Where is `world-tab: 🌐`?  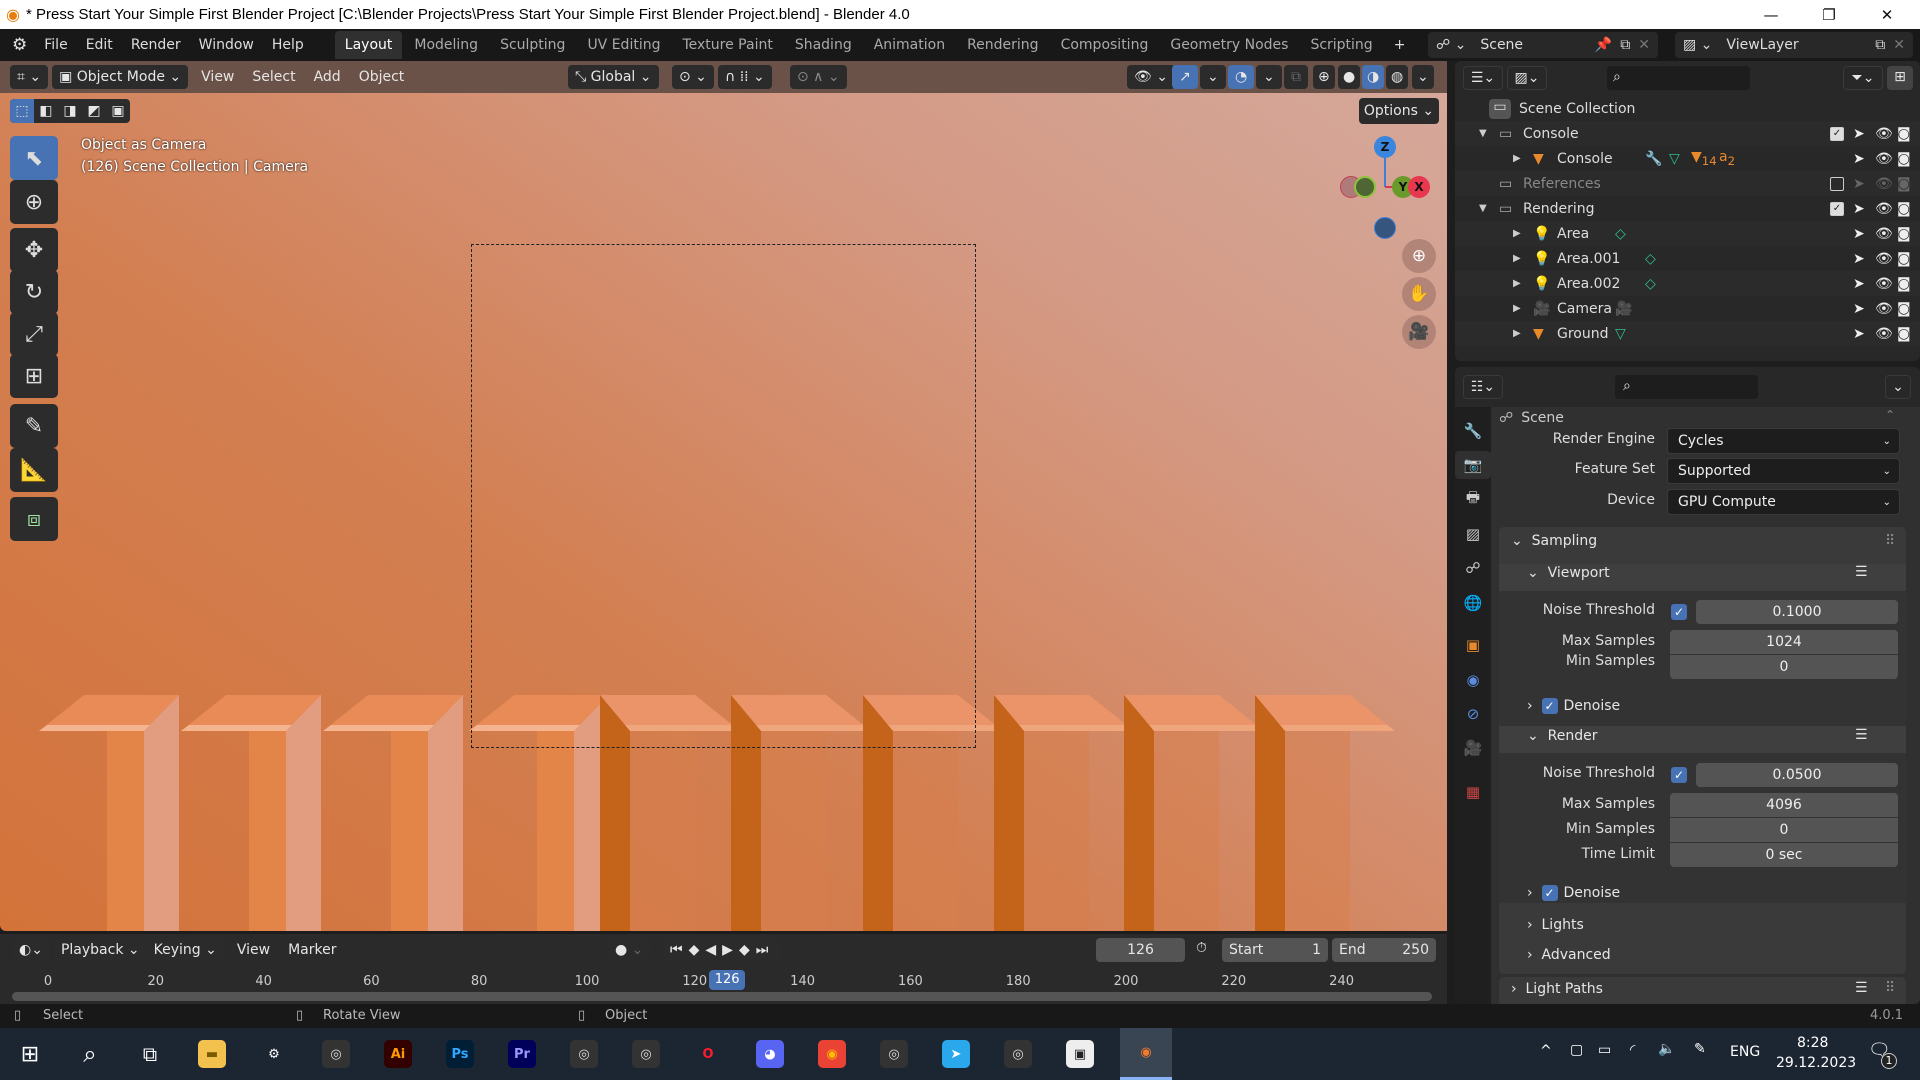 world-tab: 🌐 is located at coordinates (1473, 603).